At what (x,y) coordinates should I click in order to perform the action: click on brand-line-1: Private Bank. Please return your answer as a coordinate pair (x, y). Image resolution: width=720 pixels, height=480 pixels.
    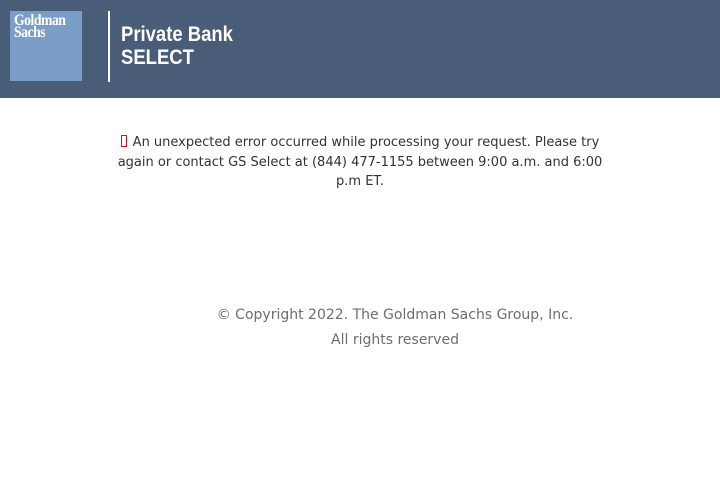
    Looking at the image, I should click on (177, 34).